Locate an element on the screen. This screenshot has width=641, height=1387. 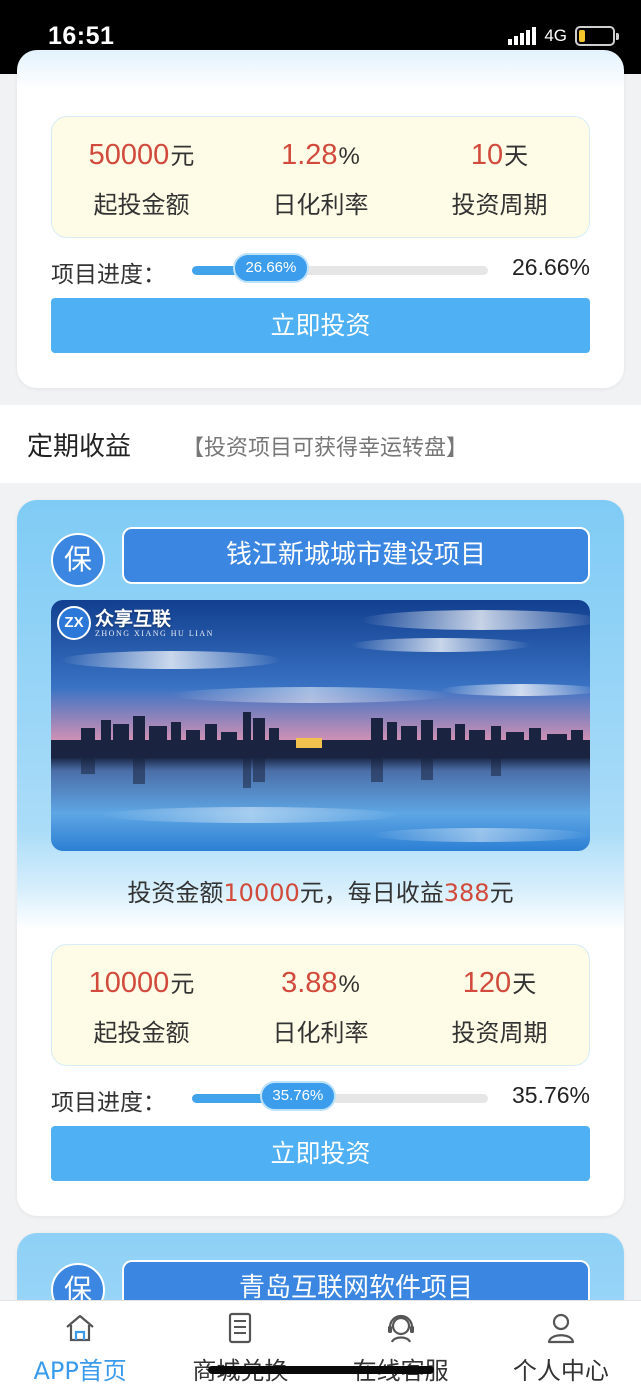
home-indicator is located at coordinates (321, 1370).